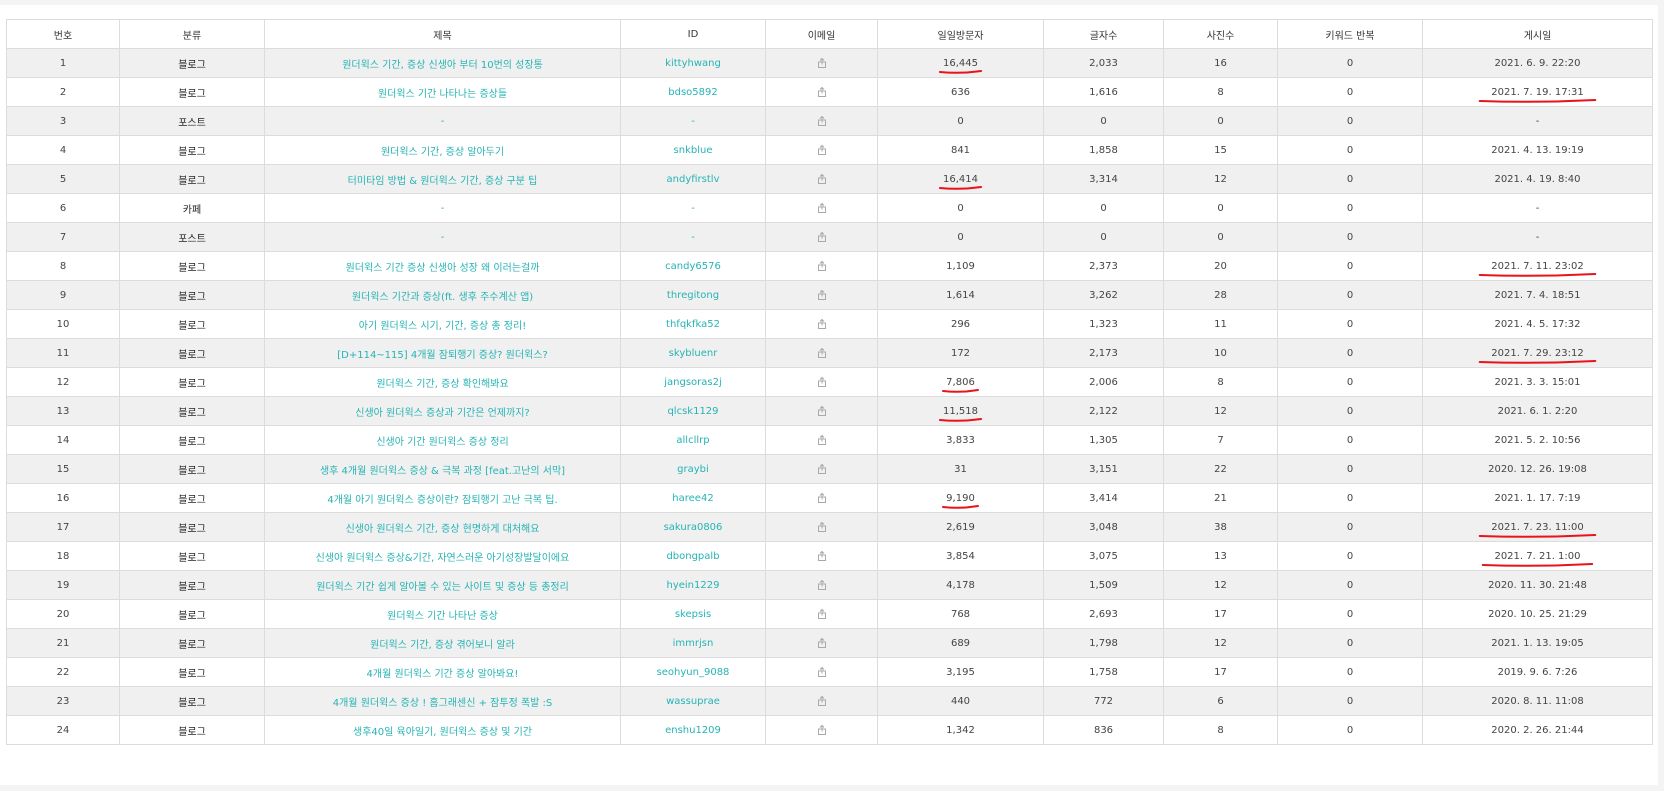 This screenshot has width=1664, height=791. Describe the element at coordinates (693, 411) in the screenshot. I see `cell-id-link: qlcsk1129` at that location.